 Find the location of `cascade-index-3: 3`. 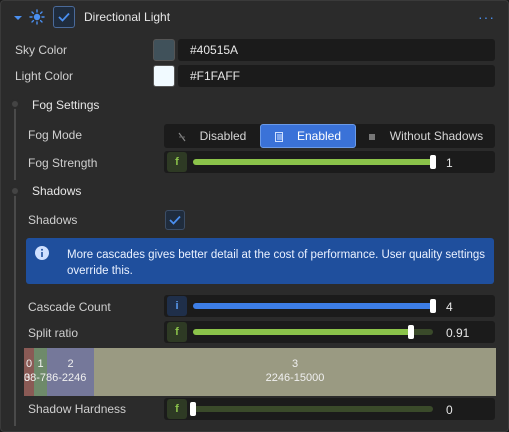

cascade-index-3: 3 is located at coordinates (295, 364).